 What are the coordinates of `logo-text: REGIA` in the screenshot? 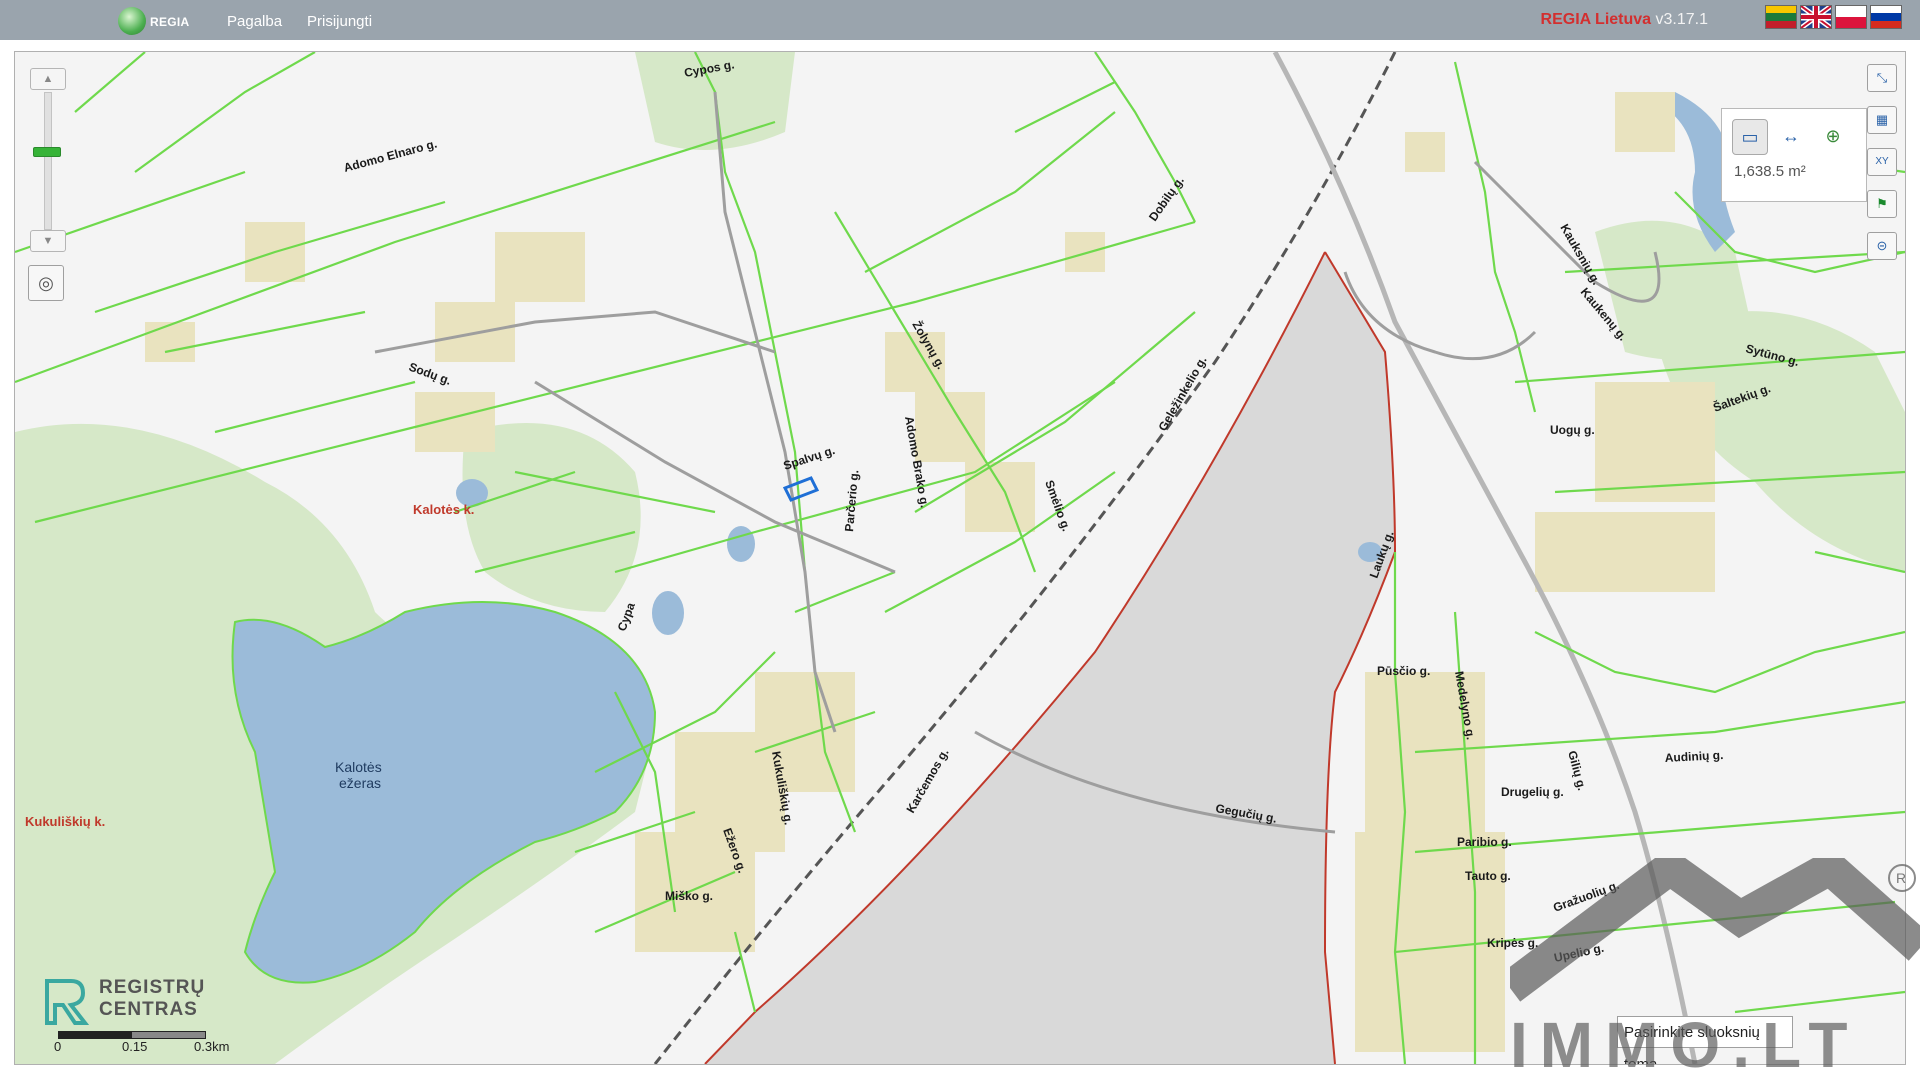 It's located at (170, 22).